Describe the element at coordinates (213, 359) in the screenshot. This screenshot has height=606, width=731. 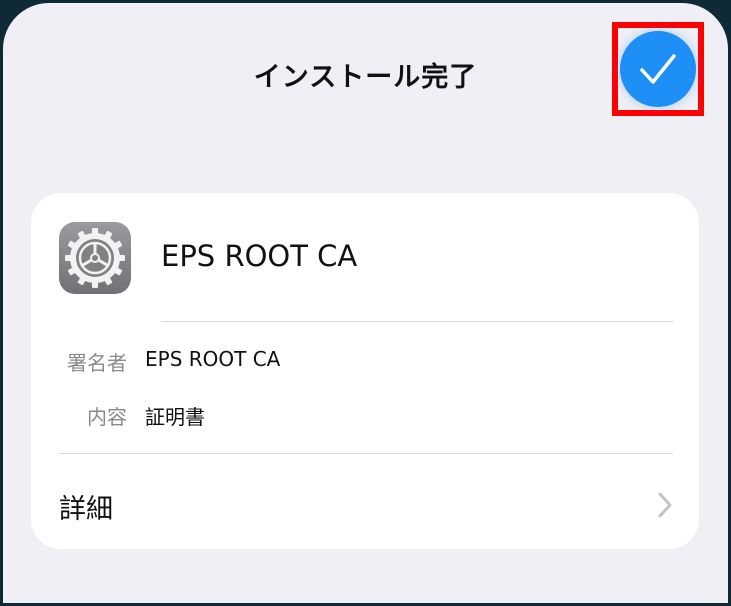
I see `signer-value: EPS ROOT CA` at that location.